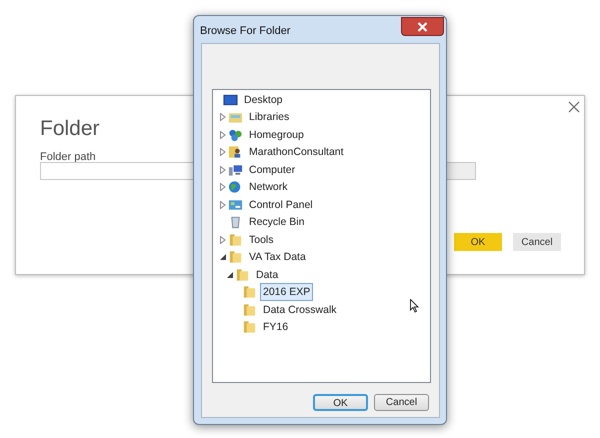 The width and height of the screenshot is (600, 438). I want to click on tree-item: Data Crosswalk, so click(300, 309).